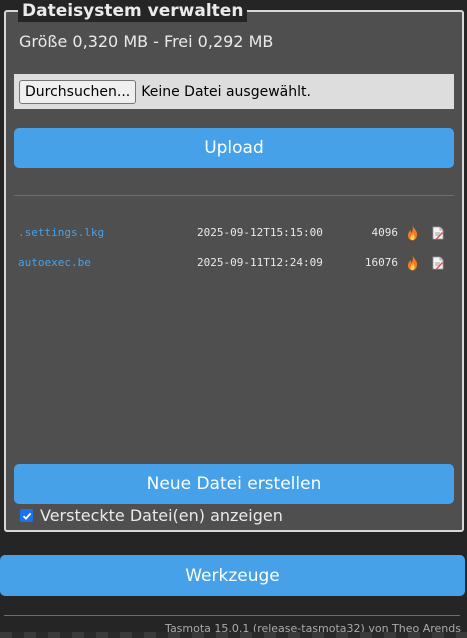 The image size is (467, 638). I want to click on file-row: autoexec.be 2025-09-11T12:24:09 16076, so click(233, 263).